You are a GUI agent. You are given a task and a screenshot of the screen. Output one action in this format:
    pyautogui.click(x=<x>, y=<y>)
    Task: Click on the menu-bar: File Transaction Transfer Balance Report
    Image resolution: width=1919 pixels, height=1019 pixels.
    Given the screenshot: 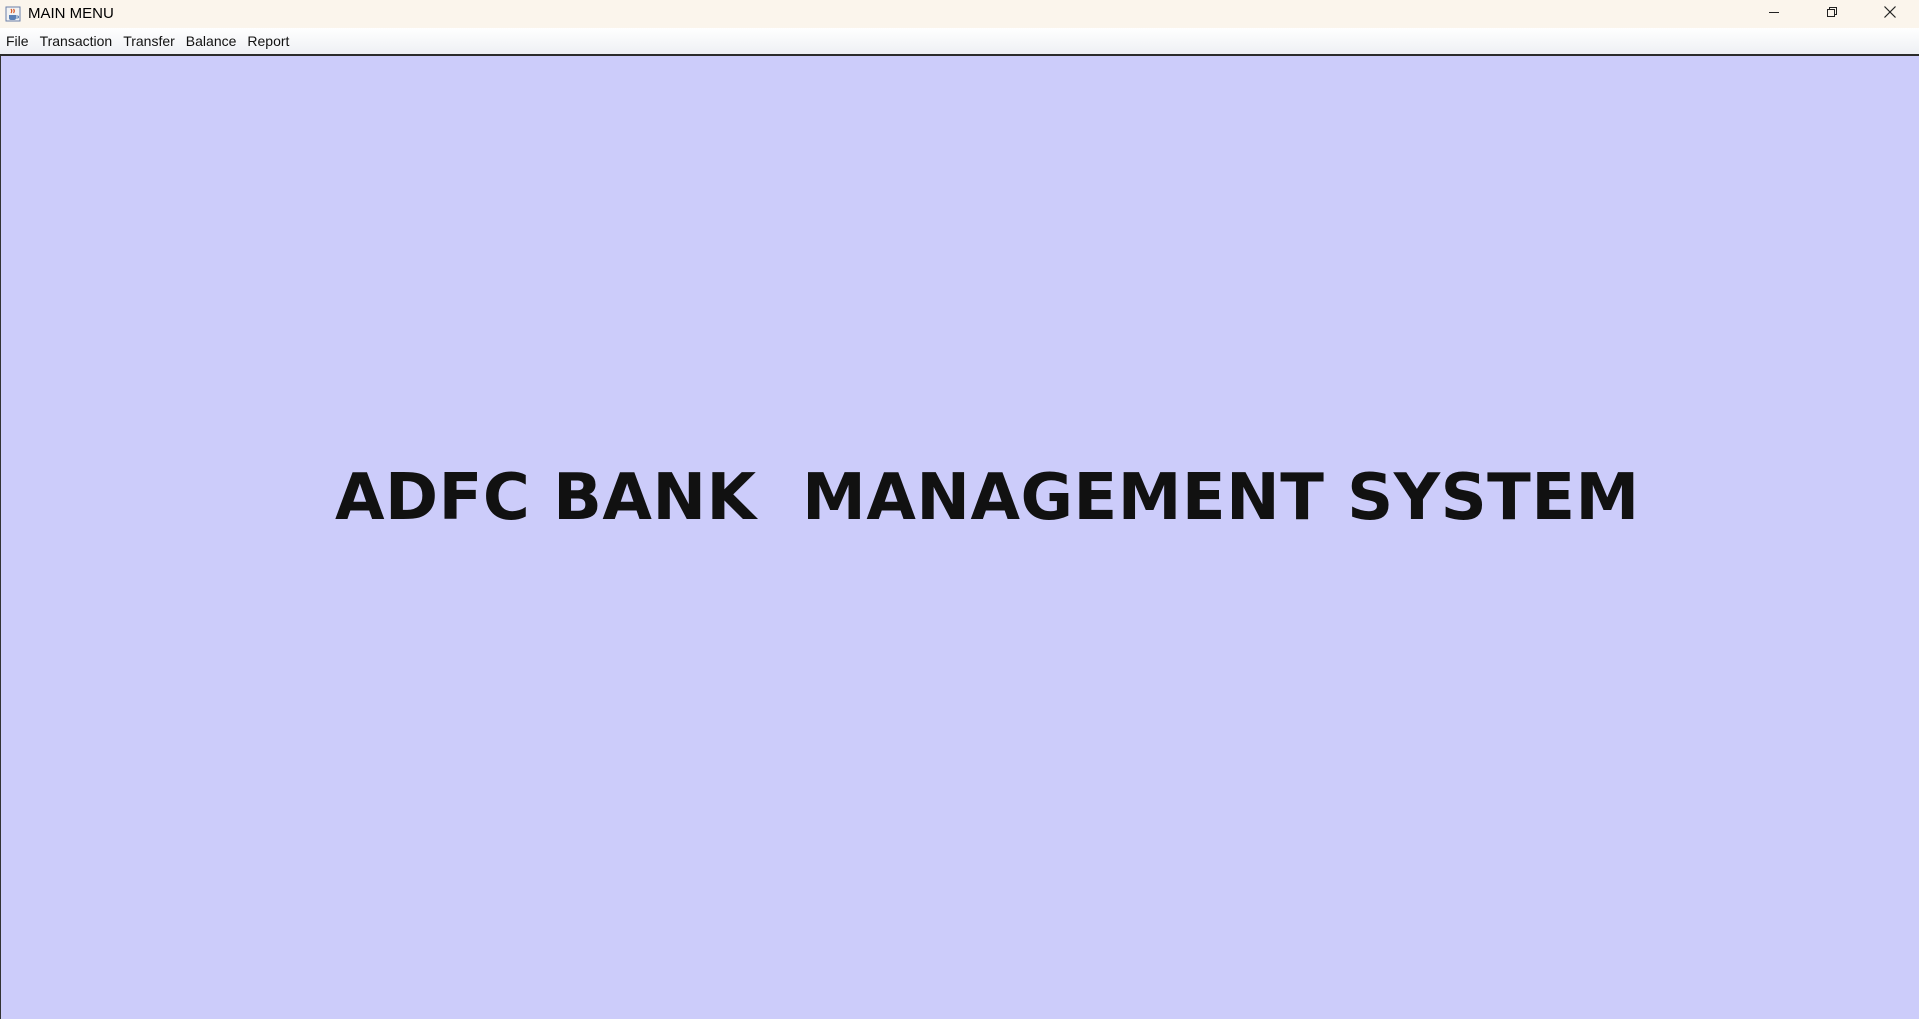 What is the action you would take?
    pyautogui.click(x=959, y=42)
    